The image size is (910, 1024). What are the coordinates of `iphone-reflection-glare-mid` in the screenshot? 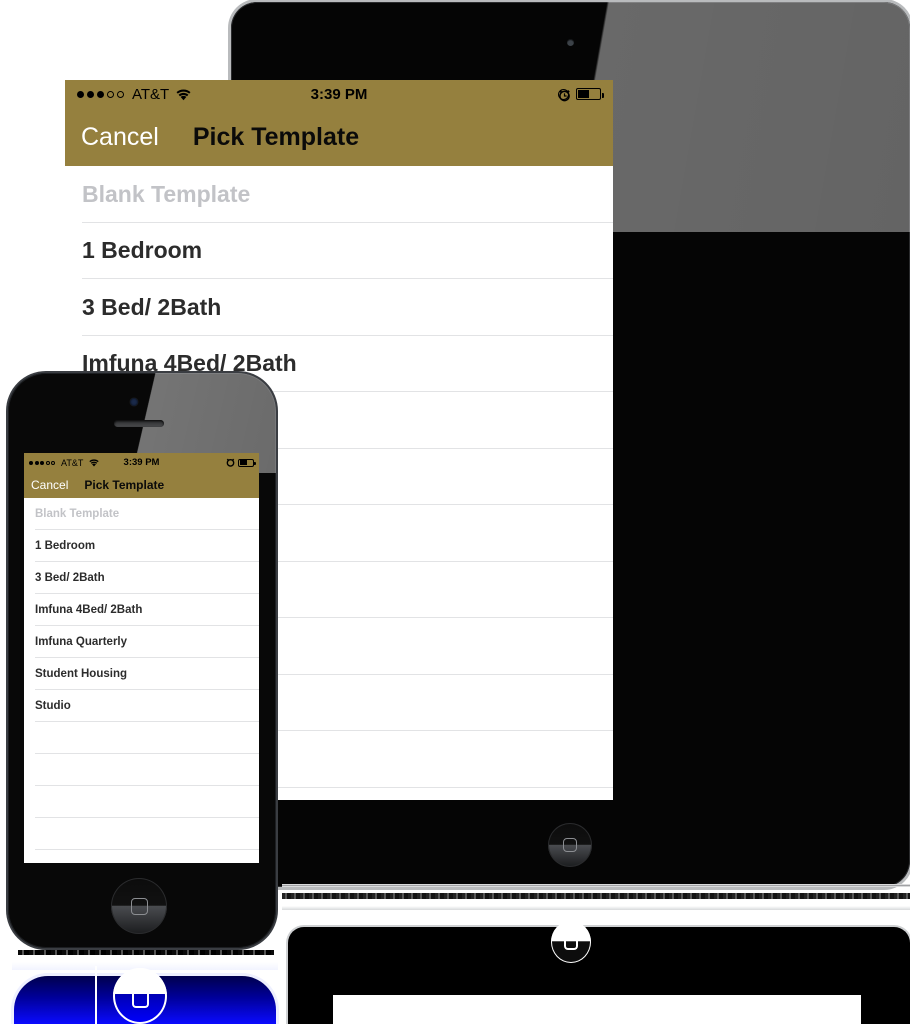 It's located at (146, 952).